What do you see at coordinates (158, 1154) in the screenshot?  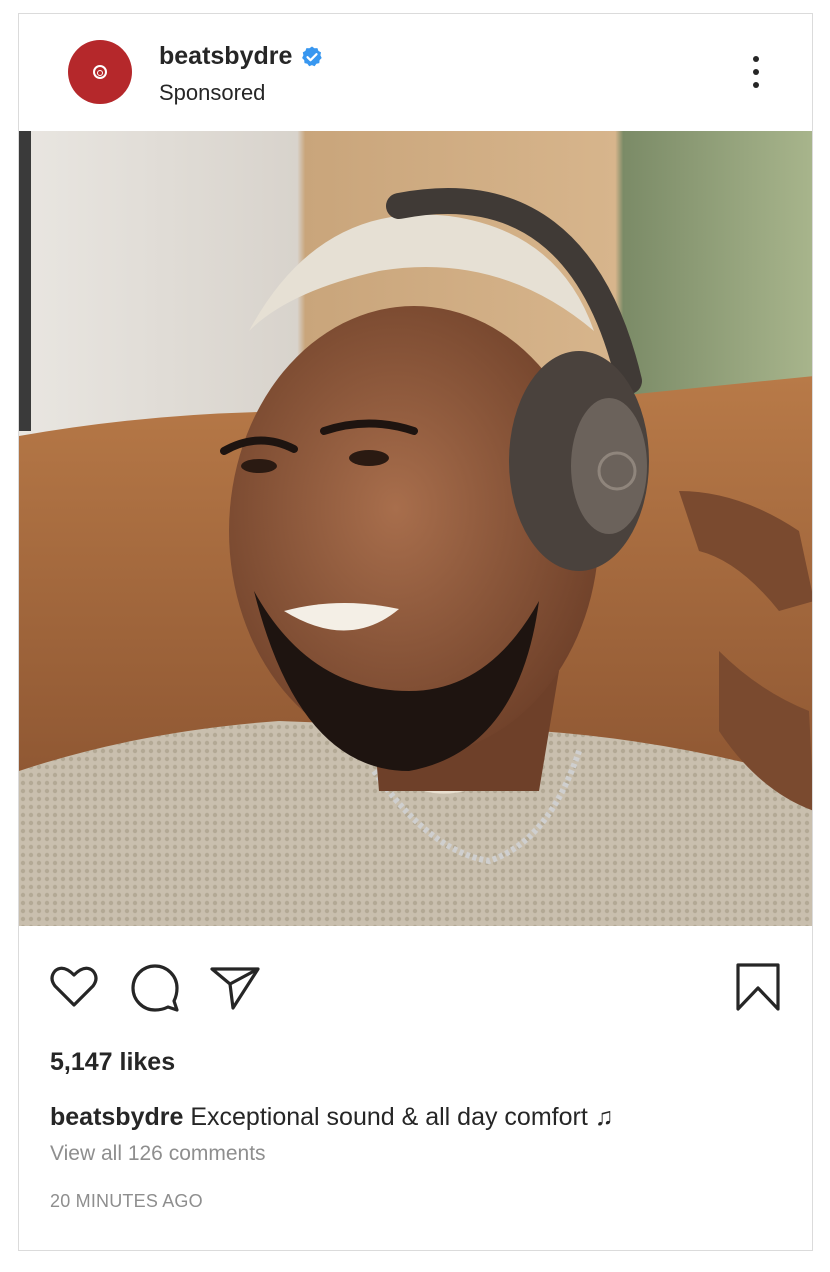 I see `view-comments-link: View all 126 comments` at bounding box center [158, 1154].